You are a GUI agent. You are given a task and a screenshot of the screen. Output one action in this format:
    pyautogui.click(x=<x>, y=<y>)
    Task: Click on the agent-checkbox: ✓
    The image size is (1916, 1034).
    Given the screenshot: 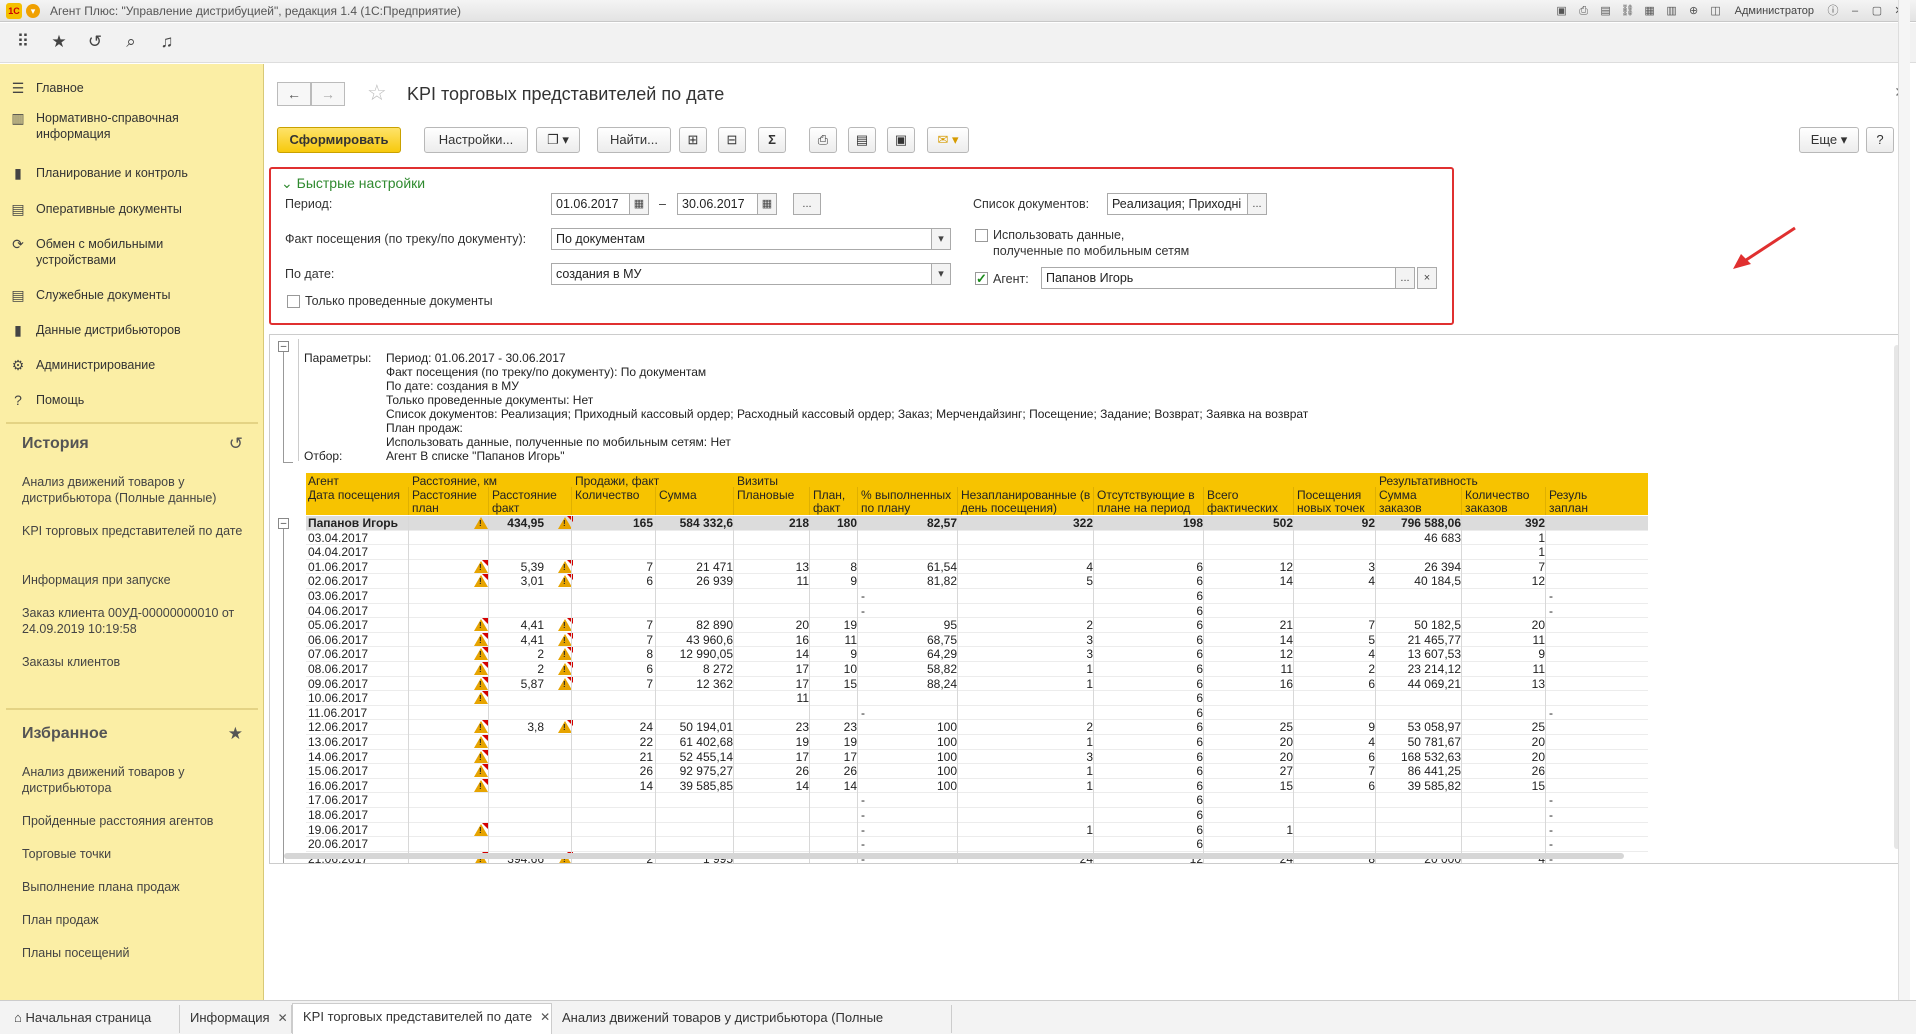 What is the action you would take?
    pyautogui.click(x=981, y=278)
    